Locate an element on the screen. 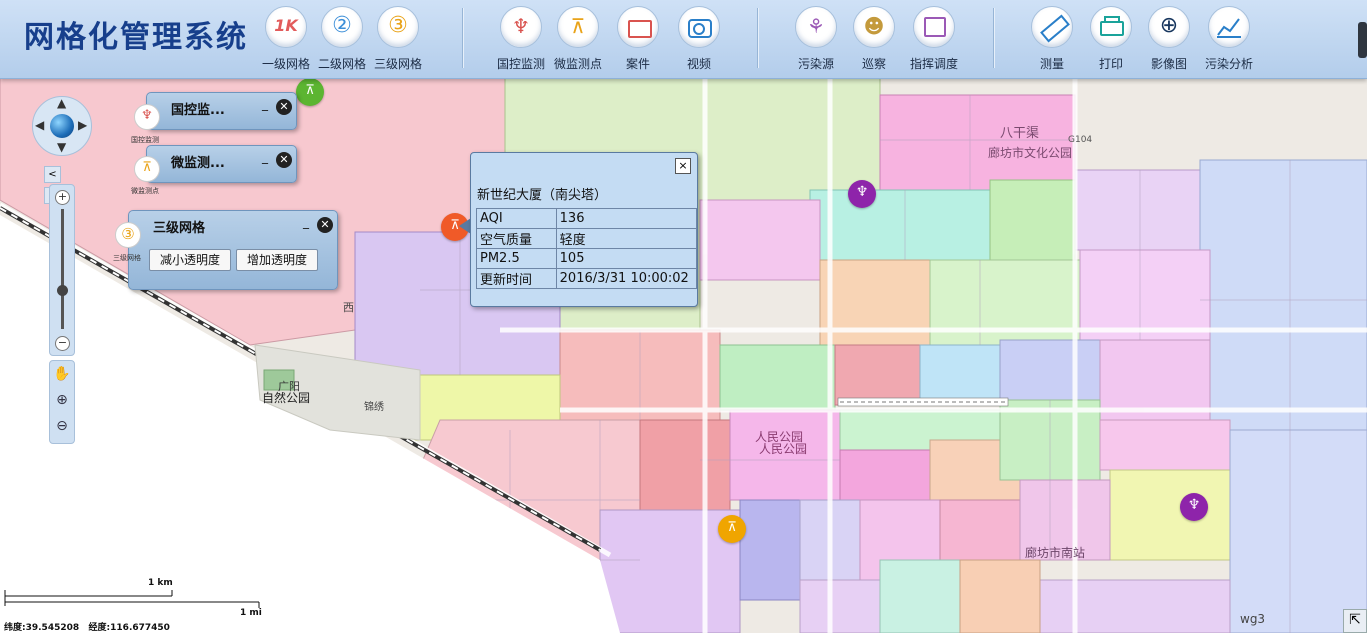 This screenshot has width=1367, height=633. tool-patrol: ☻ 巡察 is located at coordinates (874, 39).